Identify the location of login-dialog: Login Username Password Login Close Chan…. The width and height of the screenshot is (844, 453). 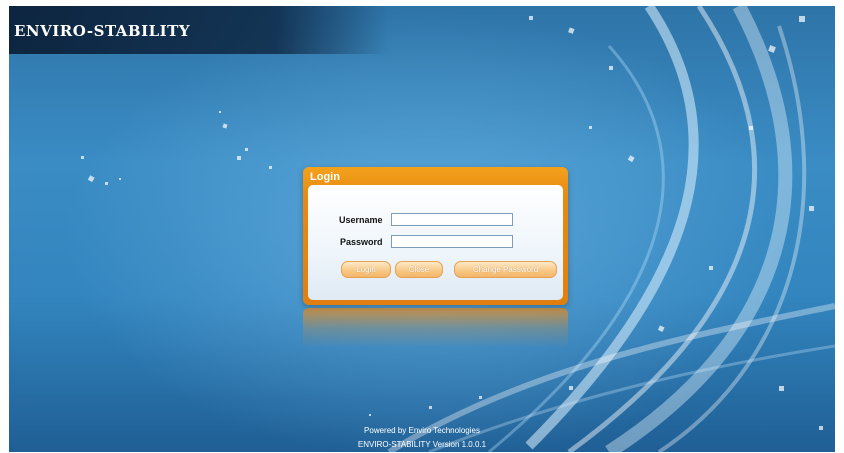
(435, 236).